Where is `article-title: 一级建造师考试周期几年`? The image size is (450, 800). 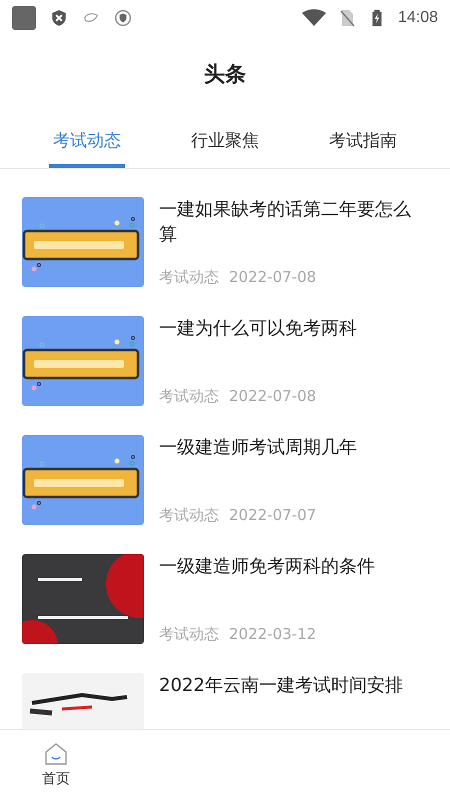
article-title: 一级建造师考试周期几年 is located at coordinates (293, 447).